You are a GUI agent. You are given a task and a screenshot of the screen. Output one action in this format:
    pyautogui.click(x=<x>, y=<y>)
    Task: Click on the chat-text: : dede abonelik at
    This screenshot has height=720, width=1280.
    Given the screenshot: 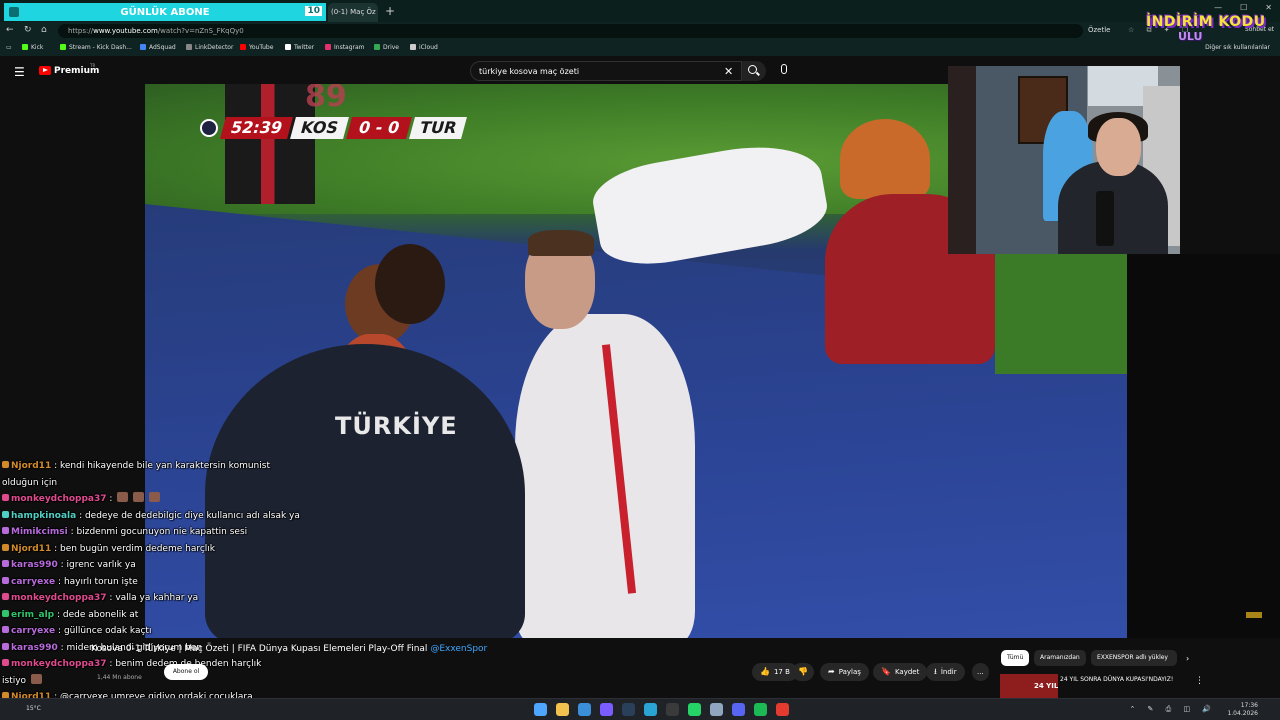 What is the action you would take?
    pyautogui.click(x=97, y=614)
    